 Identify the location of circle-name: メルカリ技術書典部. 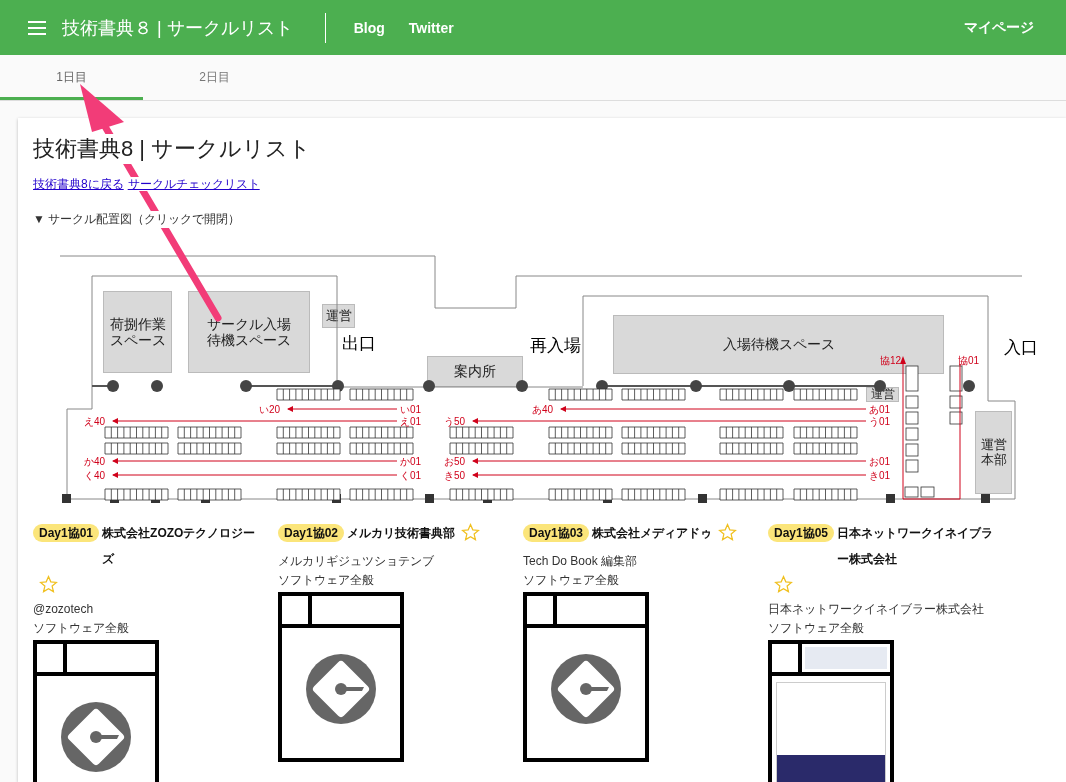
(401, 533).